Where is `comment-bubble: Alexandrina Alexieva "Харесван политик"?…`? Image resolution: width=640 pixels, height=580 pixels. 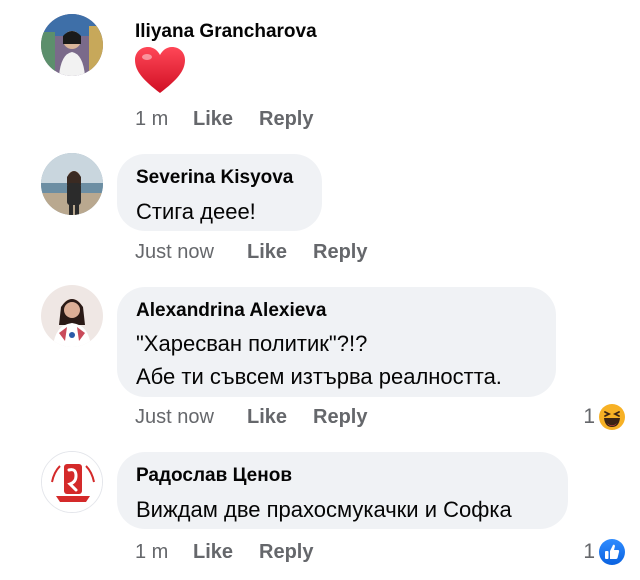
comment-bubble: Alexandrina Alexieva "Харесван политик"?… is located at coordinates (336, 342).